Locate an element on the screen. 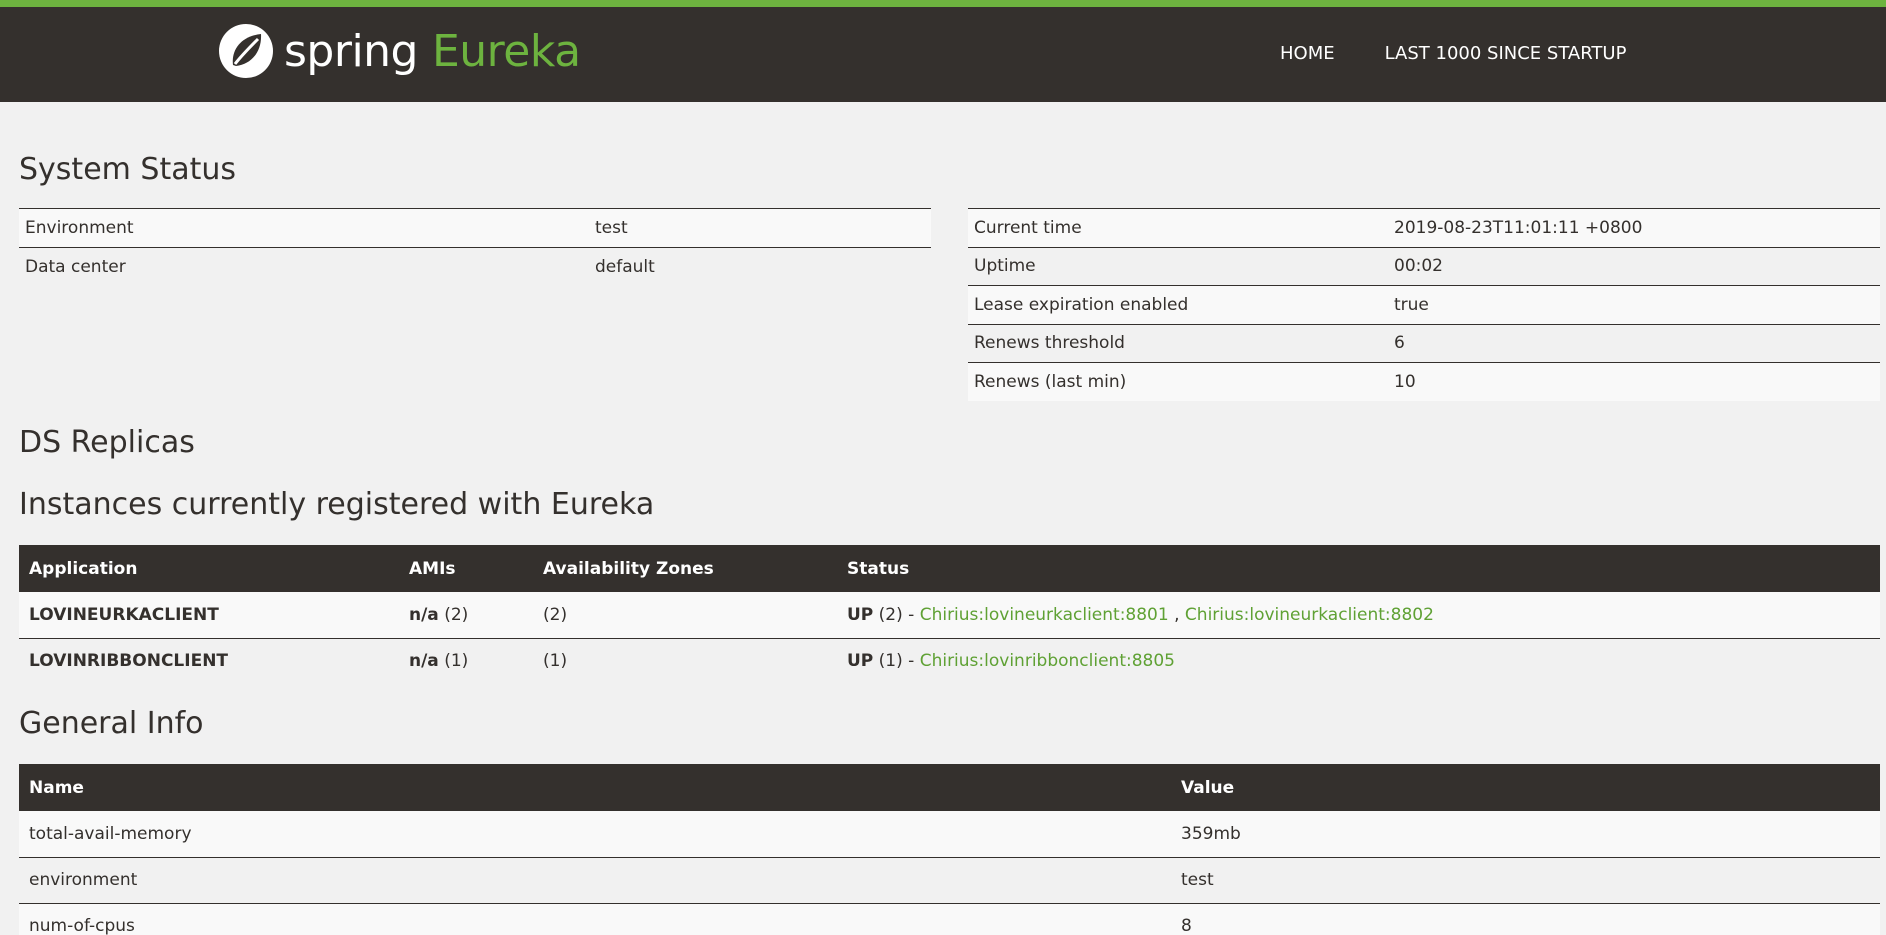  status-value: 00:02 is located at coordinates (1634, 266).